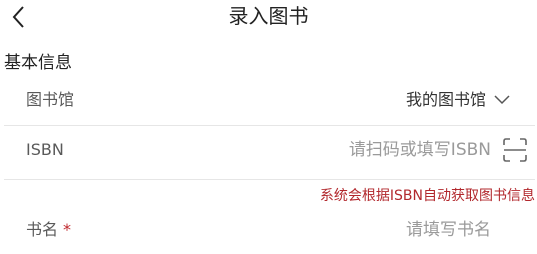 The image size is (537, 254). I want to click on library-label: 图书馆, so click(50, 99).